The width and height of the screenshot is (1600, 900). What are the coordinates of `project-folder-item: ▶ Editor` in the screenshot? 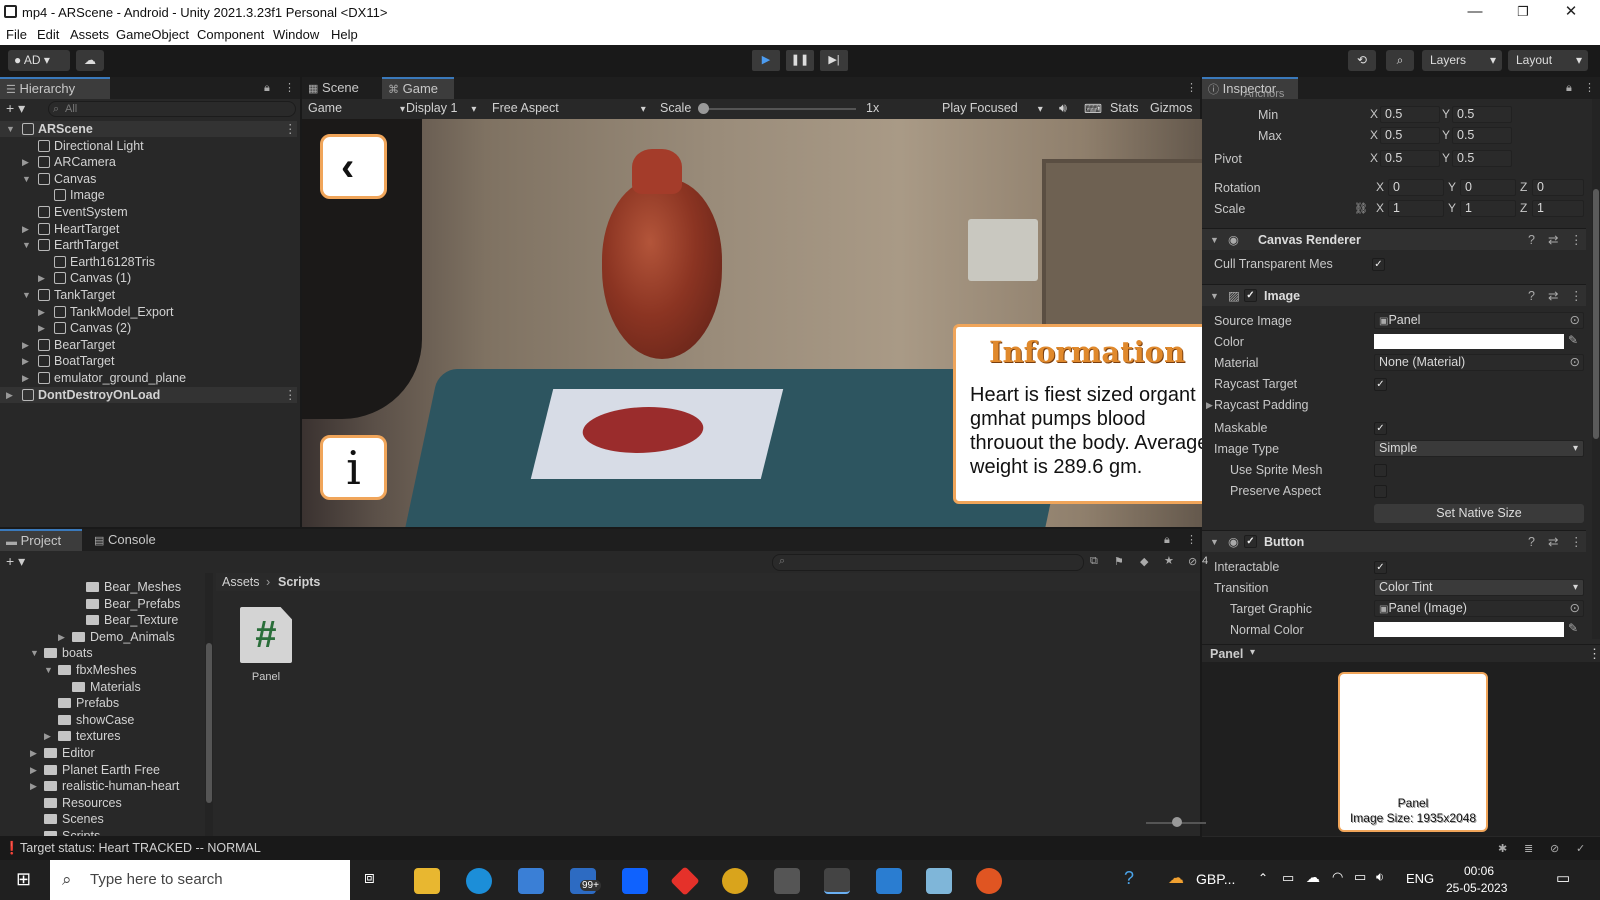 It's located at (102, 753).